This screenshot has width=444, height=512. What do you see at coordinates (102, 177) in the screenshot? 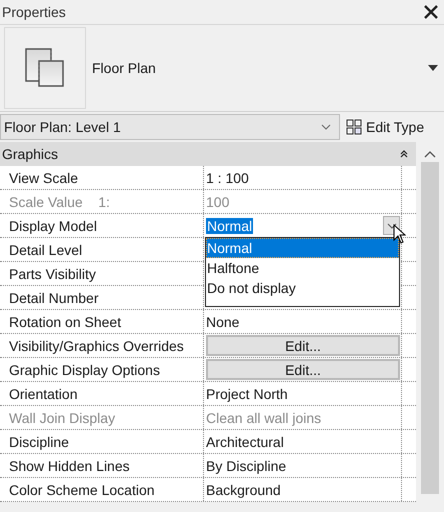
I see `property-name: View Scale` at bounding box center [102, 177].